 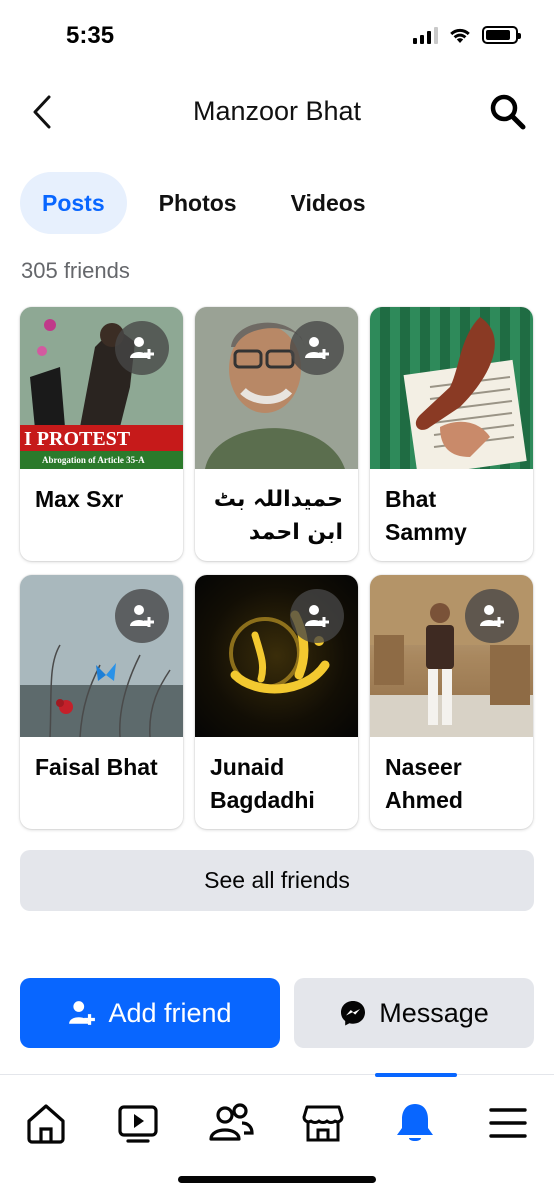 I want to click on nav-marketplace, so click(x=323, y=1123).